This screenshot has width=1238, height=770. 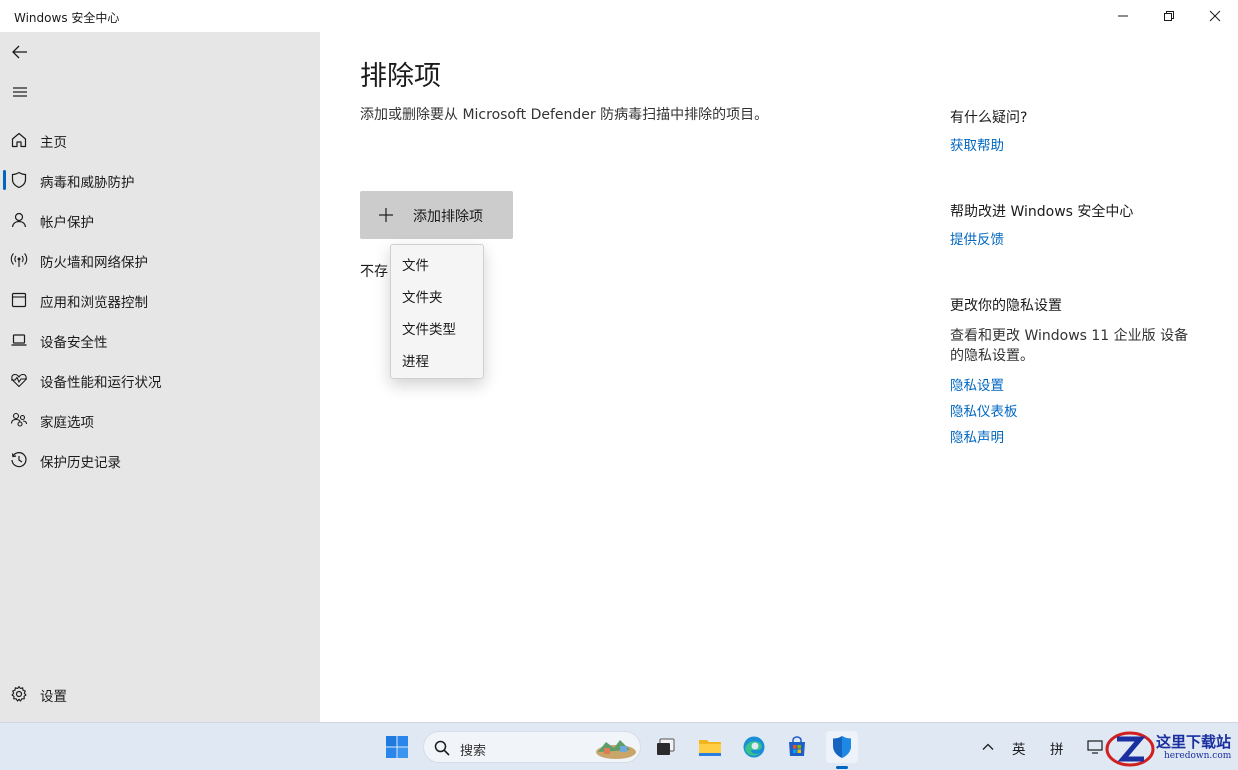 What do you see at coordinates (160, 460) in the screenshot?
I see `sidebar-item-protection-history: 保护历史记录` at bounding box center [160, 460].